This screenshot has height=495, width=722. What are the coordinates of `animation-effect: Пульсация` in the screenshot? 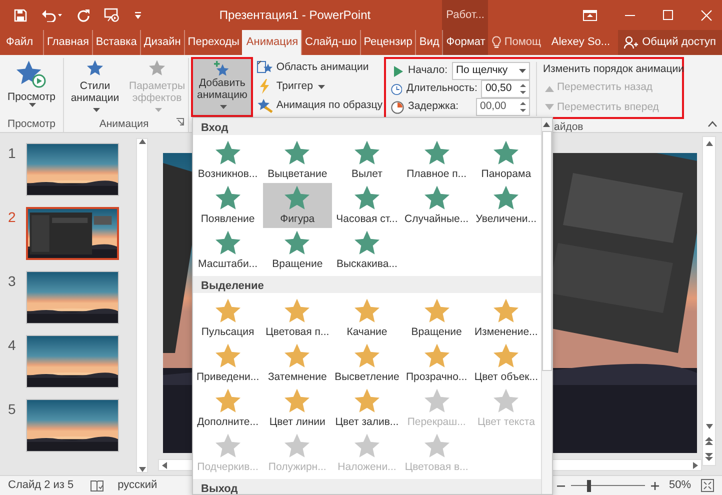 It's located at (228, 318).